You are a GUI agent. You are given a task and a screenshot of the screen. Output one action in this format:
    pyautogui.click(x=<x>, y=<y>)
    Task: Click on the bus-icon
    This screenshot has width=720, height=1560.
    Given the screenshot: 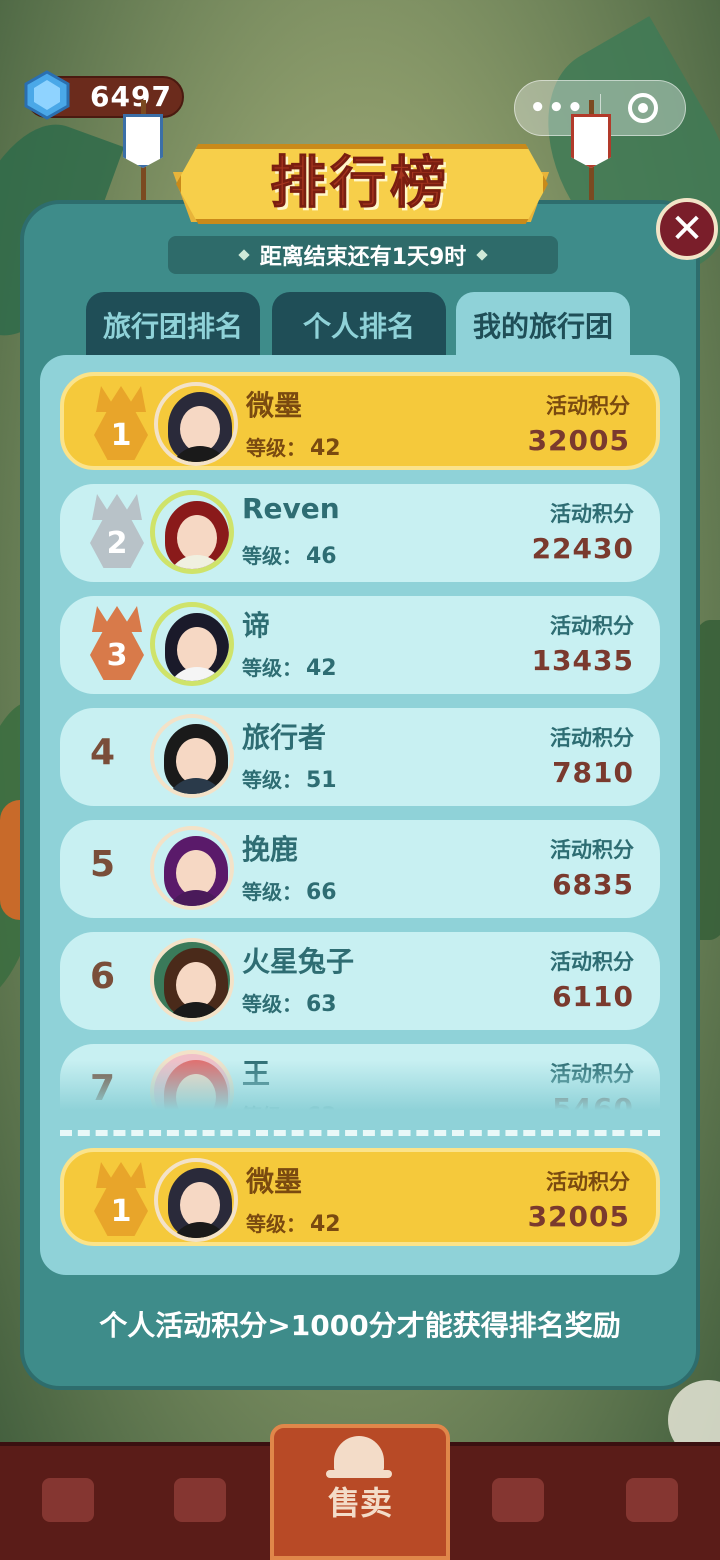 What is the action you would take?
    pyautogui.click(x=652, y=1500)
    